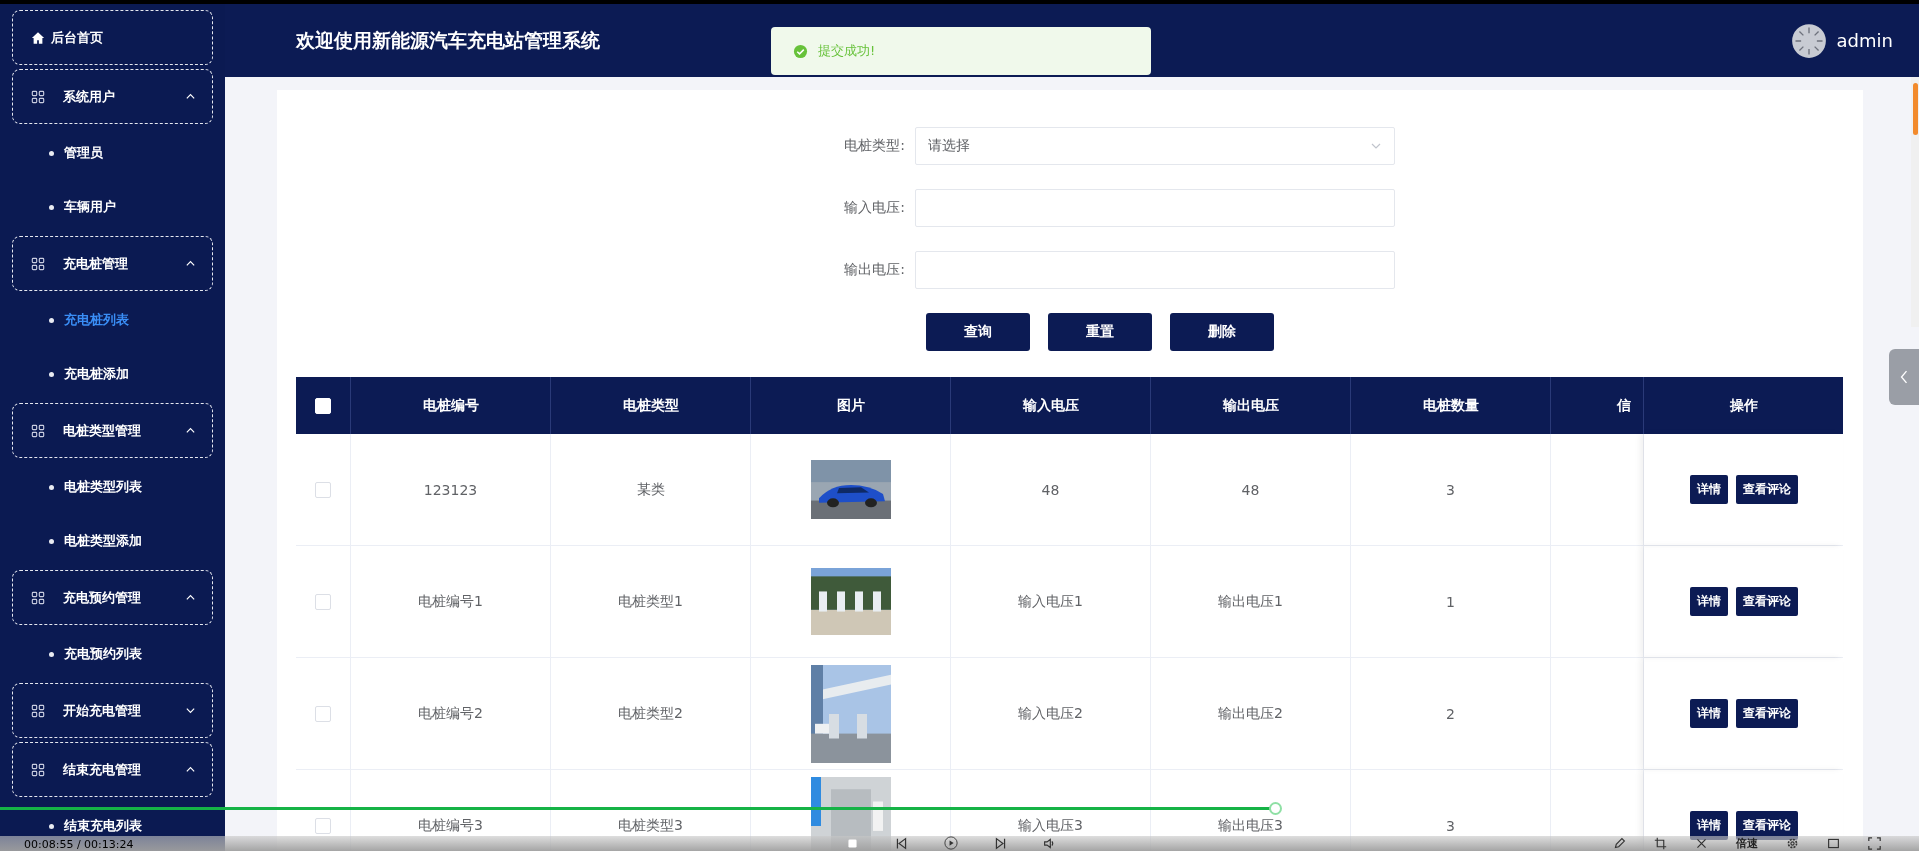 Image resolution: width=1919 pixels, height=851 pixels. I want to click on table-cell: 电桩类型3, so click(650, 825).